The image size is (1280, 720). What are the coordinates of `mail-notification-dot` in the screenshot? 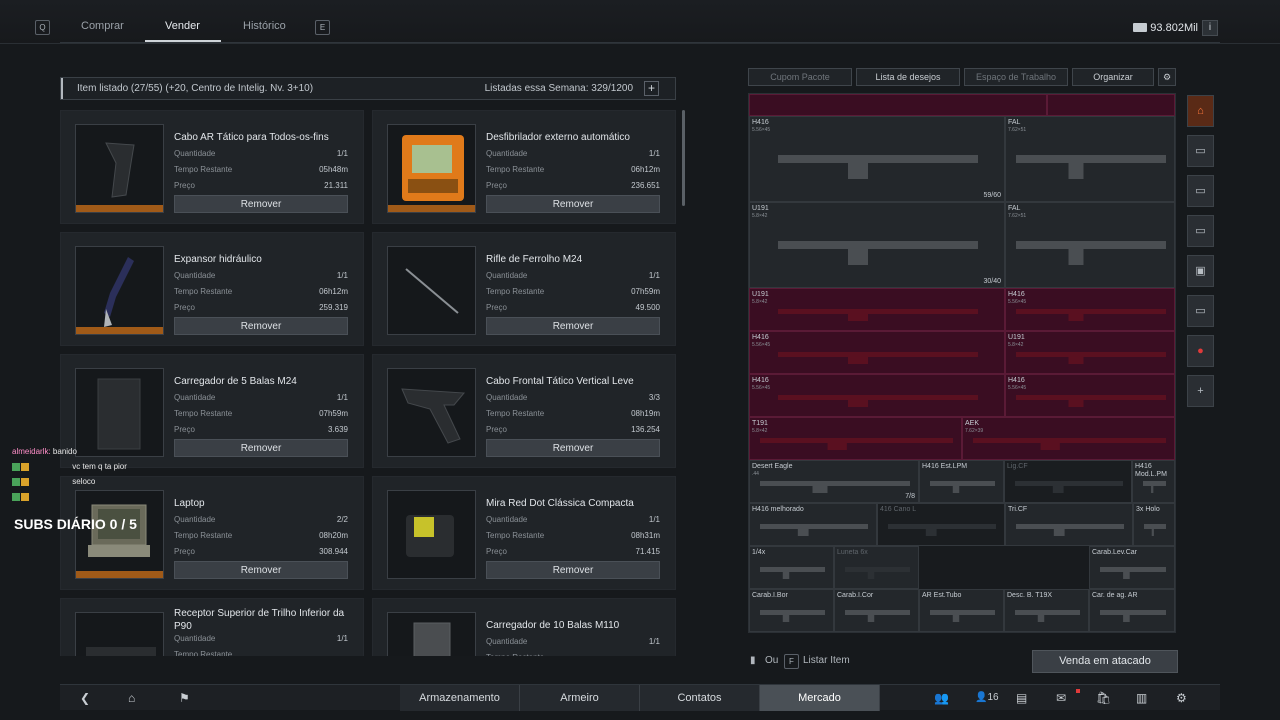 It's located at (1078, 691).